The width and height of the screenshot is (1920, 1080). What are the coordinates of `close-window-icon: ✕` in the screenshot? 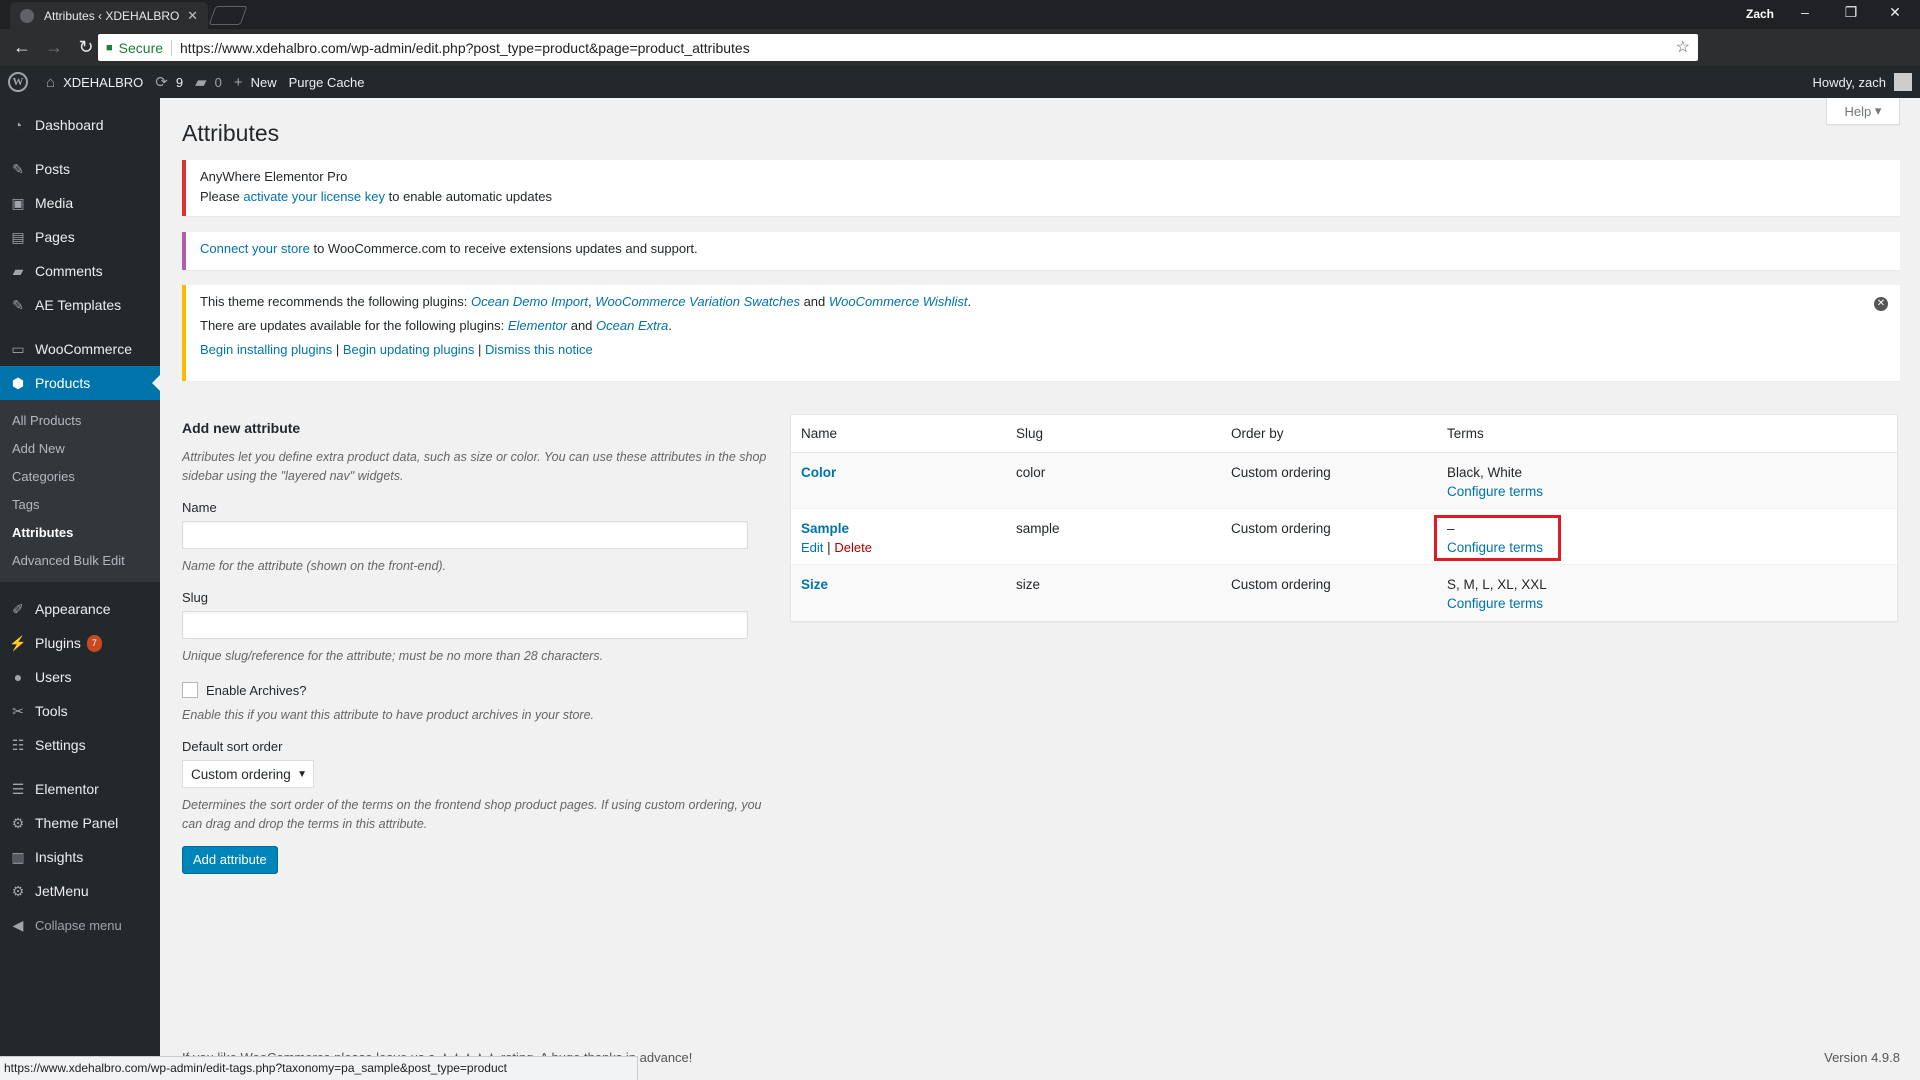 It's located at (1895, 12).